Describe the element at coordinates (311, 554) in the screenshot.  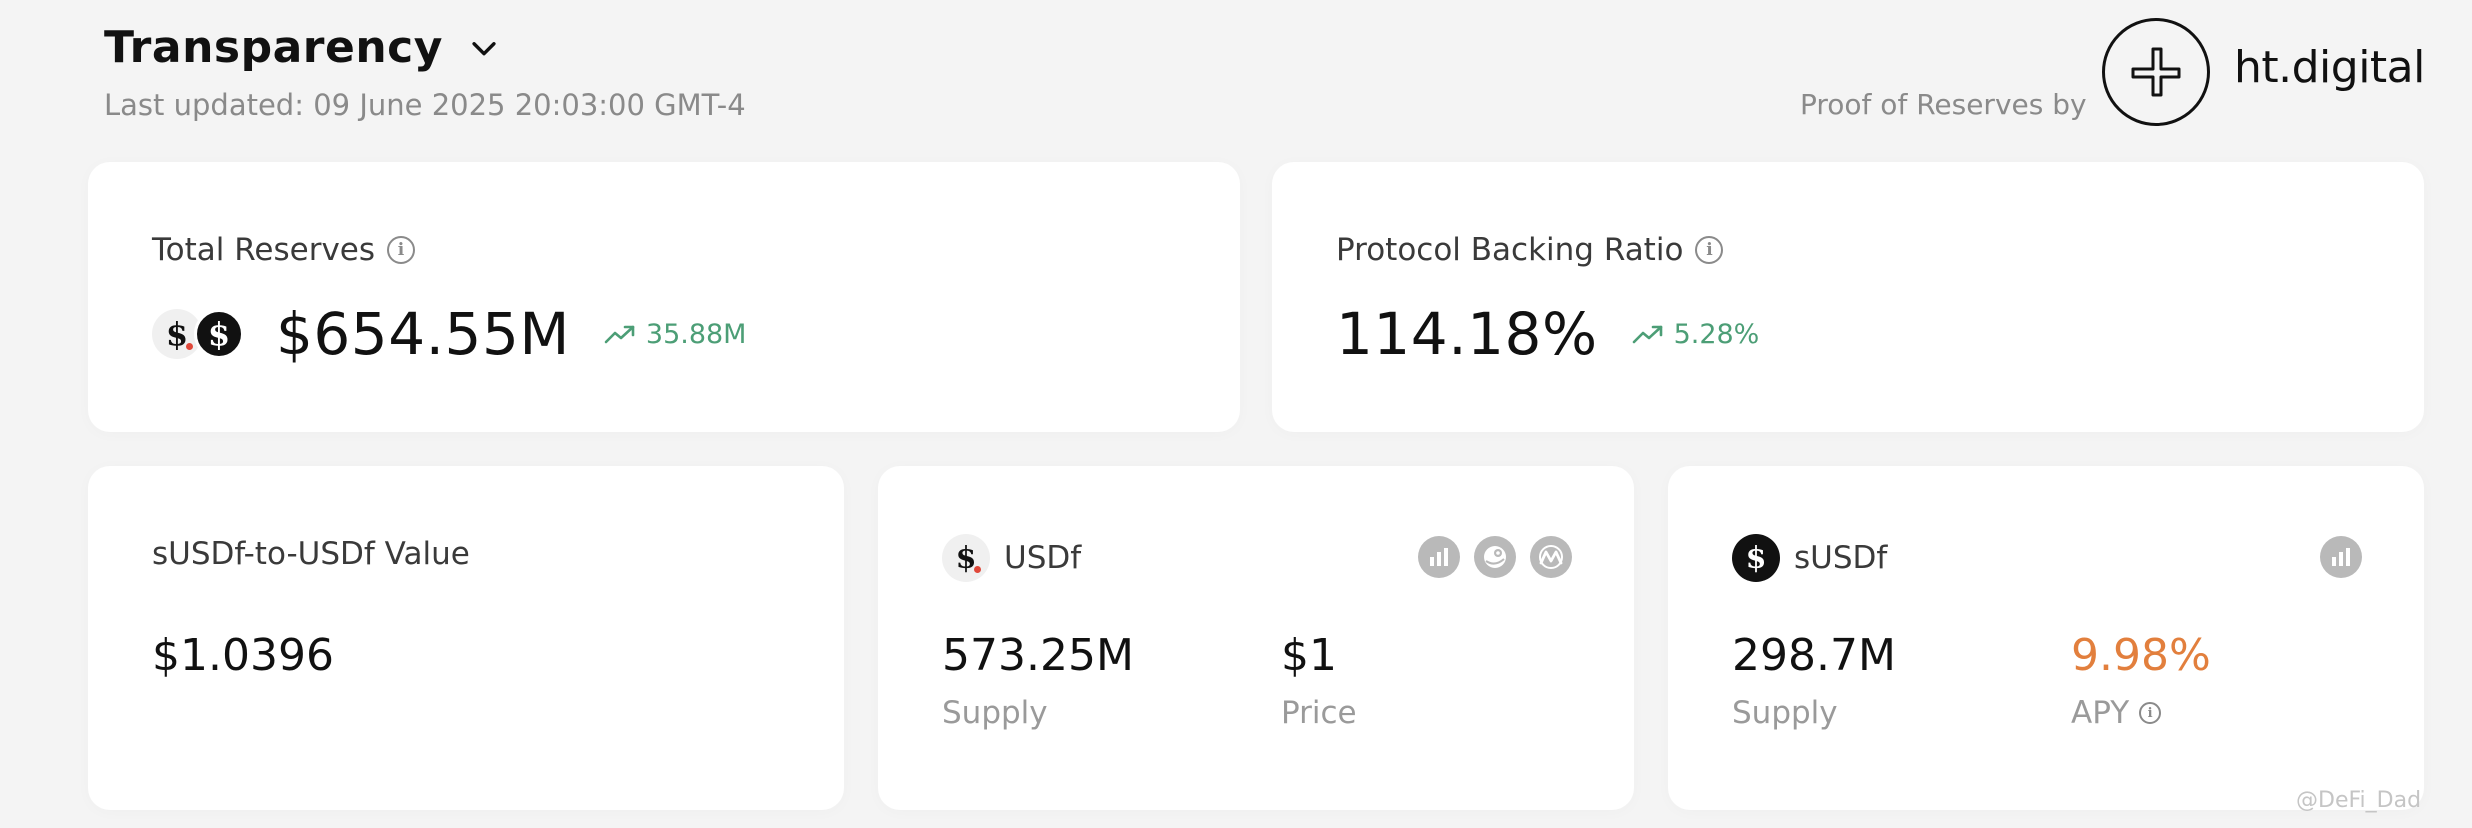
I see `susdf-value-label: sUSDf-to-USDf Value` at that location.